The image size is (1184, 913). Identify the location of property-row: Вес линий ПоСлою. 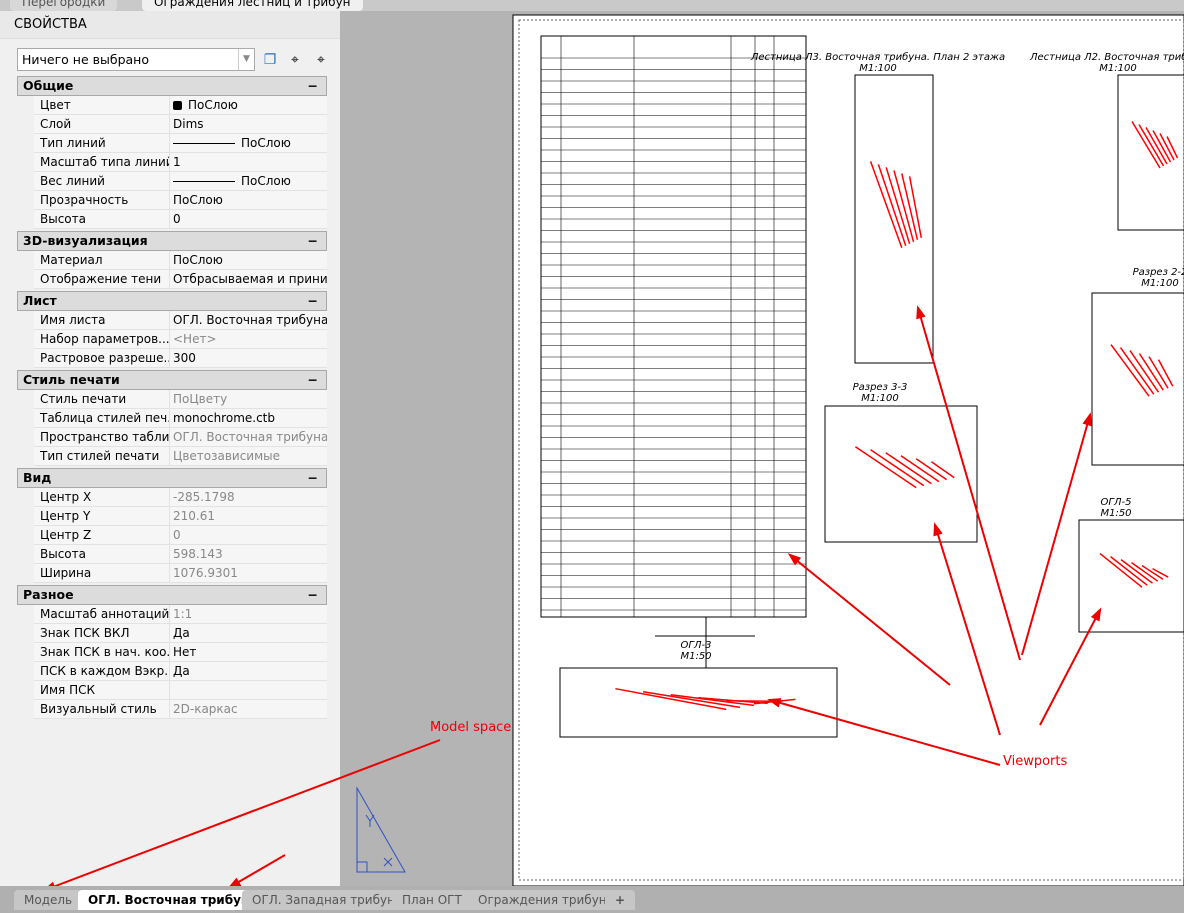
(180, 181).